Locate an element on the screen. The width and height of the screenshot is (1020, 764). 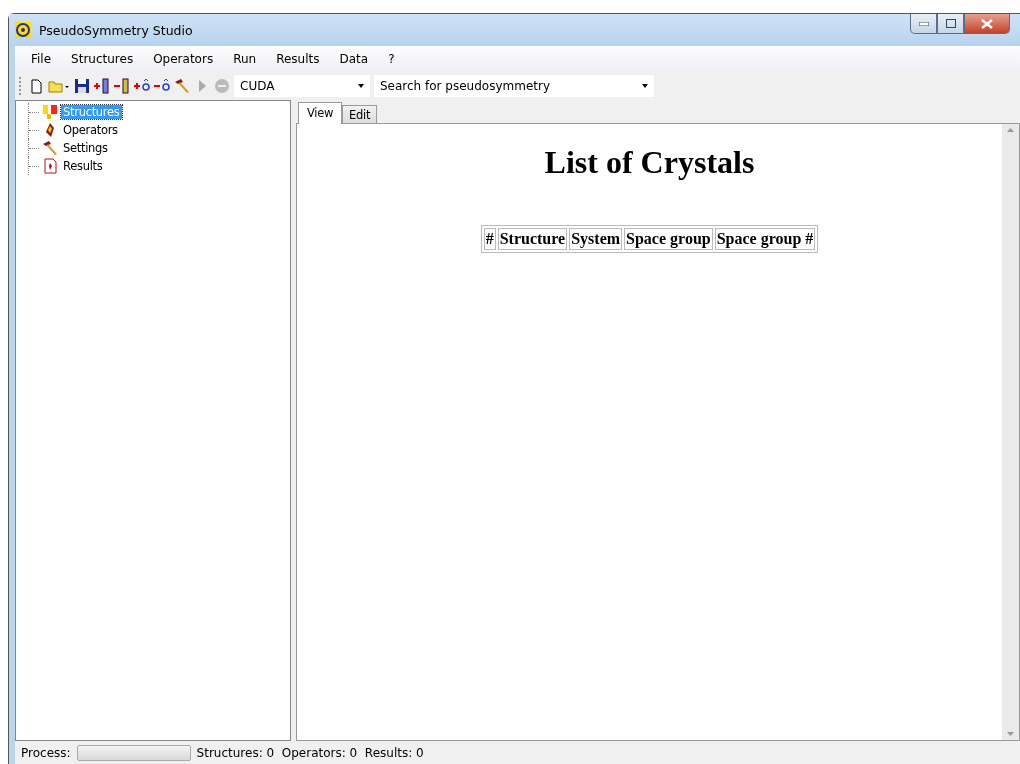
app-logo-icon is located at coordinates (23, 30).